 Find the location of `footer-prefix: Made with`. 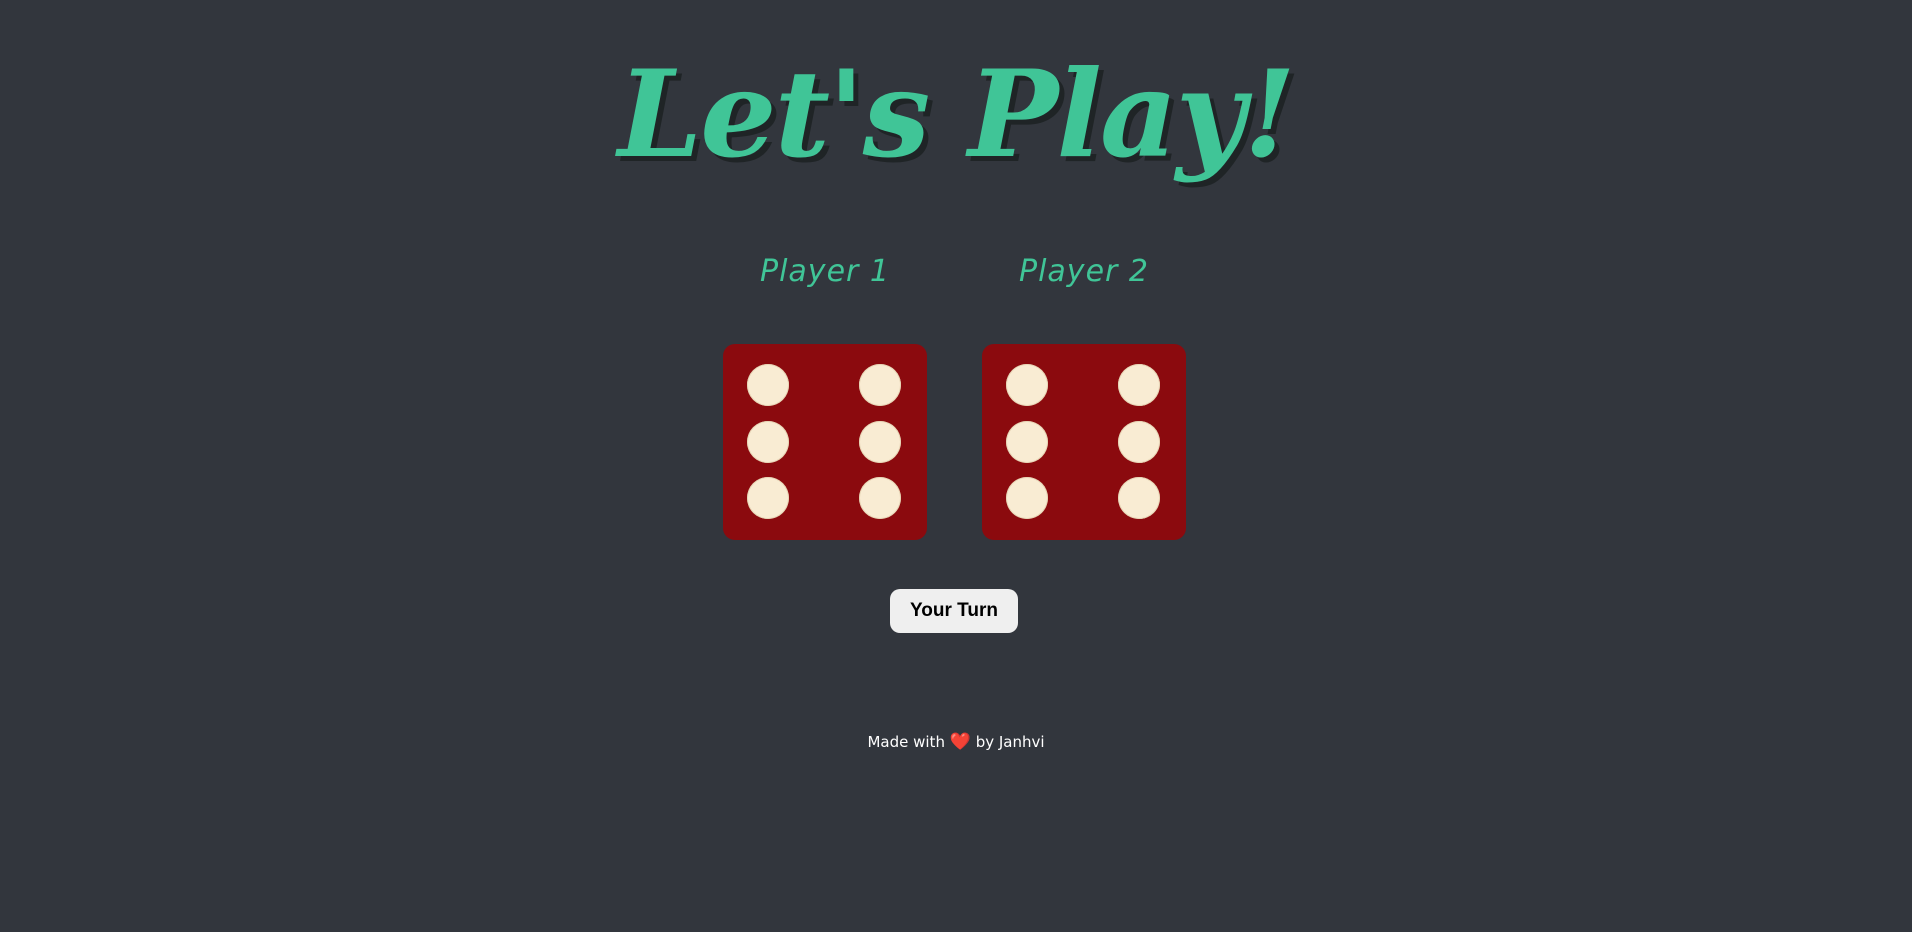

footer-prefix: Made with is located at coordinates (906, 742).